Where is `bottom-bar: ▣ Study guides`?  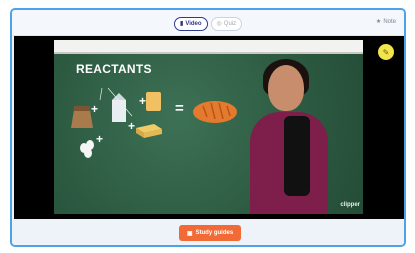
bottom-bar: ▣ Study guides is located at coordinates (208, 232).